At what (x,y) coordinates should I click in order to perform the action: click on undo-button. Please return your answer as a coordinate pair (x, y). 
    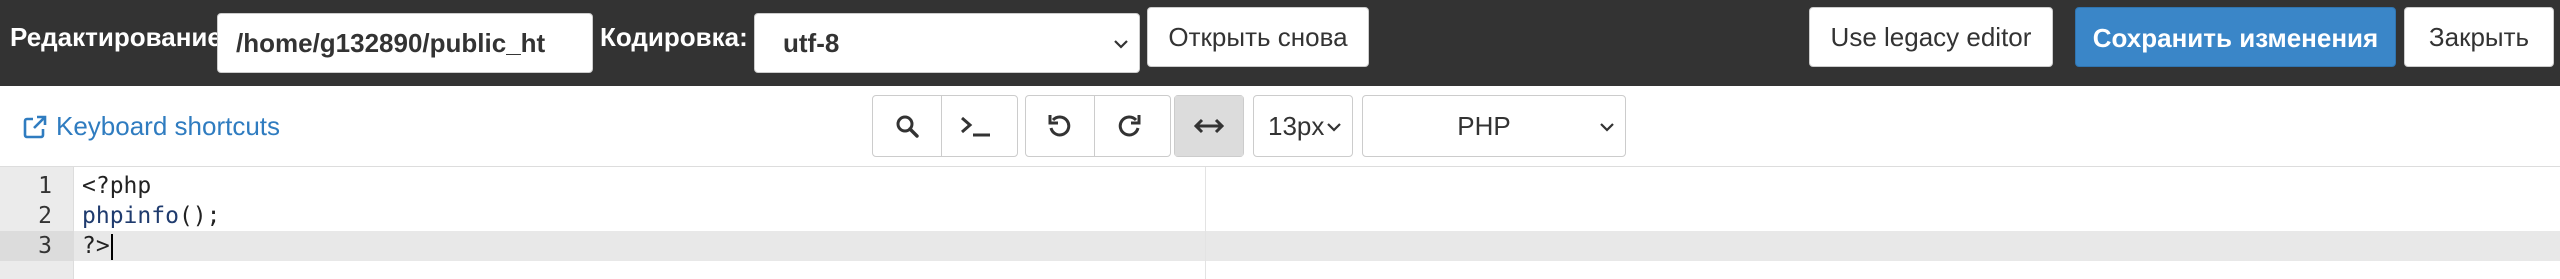
    Looking at the image, I should click on (1060, 126).